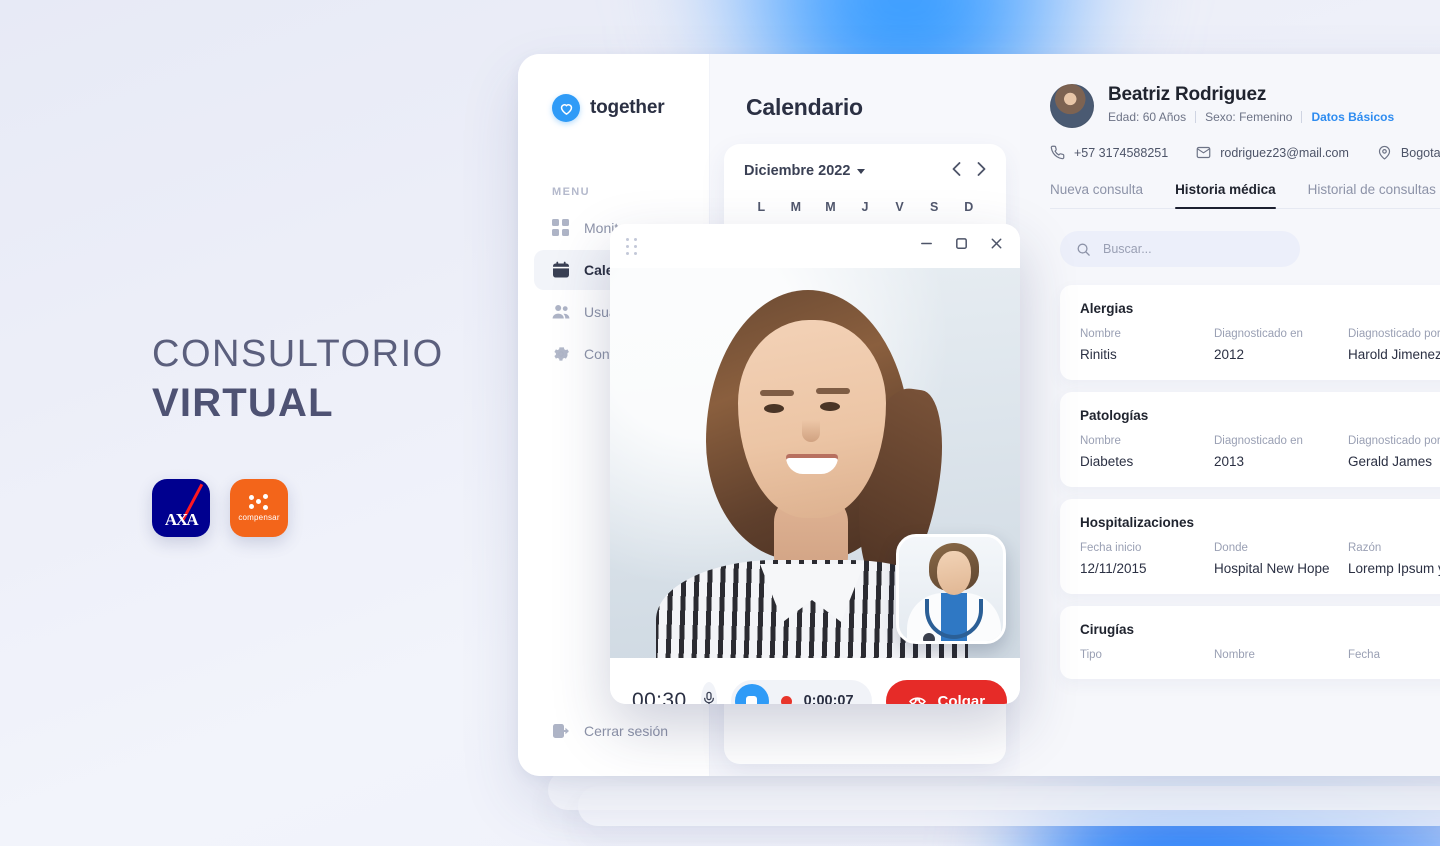 This screenshot has height=846, width=1440. What do you see at coordinates (833, 391) in the screenshot?
I see `participant-brow-right` at bounding box center [833, 391].